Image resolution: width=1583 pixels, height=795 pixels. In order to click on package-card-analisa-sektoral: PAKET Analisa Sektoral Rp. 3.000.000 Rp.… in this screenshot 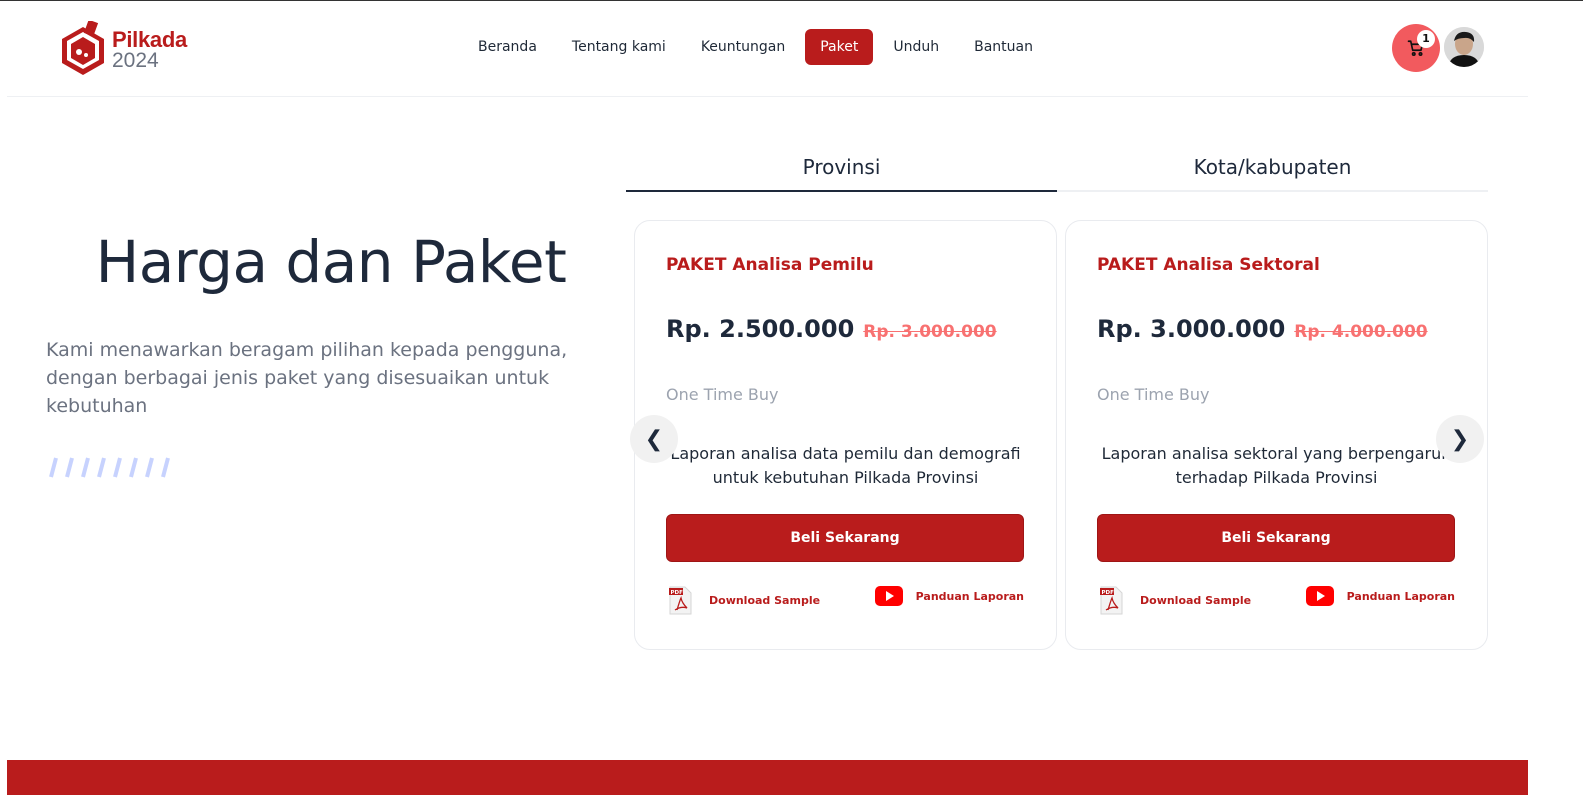, I will do `click(1276, 435)`.